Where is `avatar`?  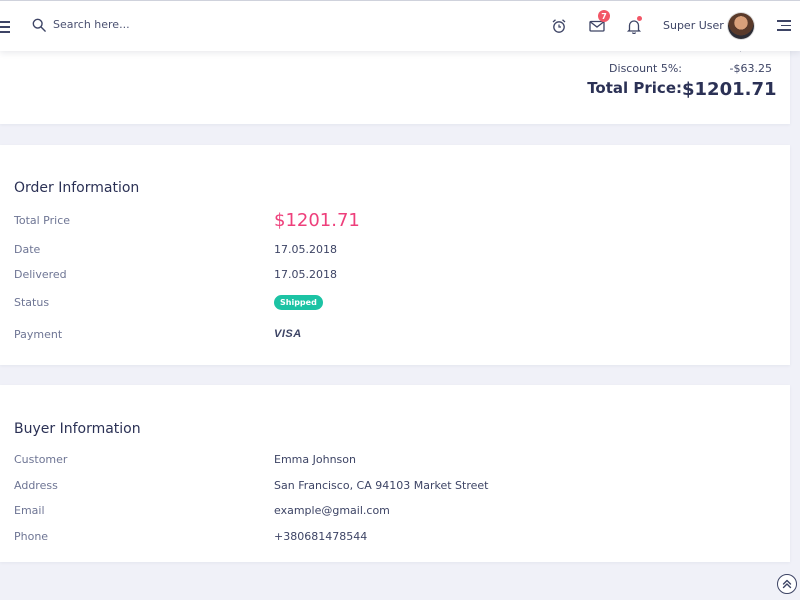
avatar is located at coordinates (741, 26).